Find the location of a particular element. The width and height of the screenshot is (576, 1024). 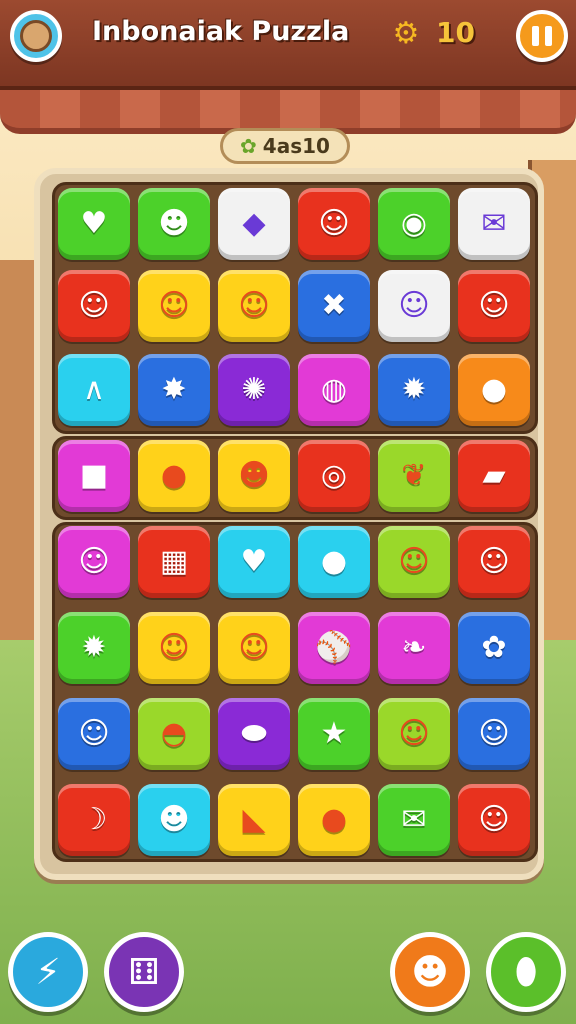

slime-icon: ☻ is located at coordinates (174, 223).